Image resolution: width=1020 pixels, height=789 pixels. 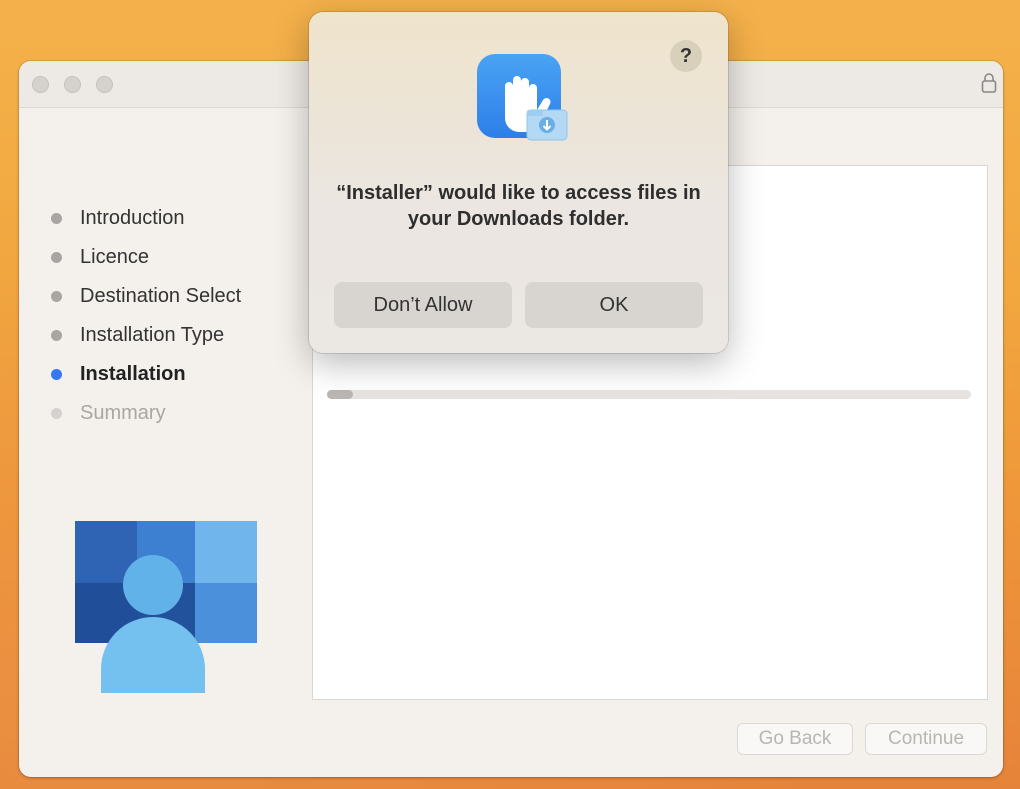 What do you see at coordinates (152, 335) in the screenshot?
I see `step-label: Installation Type` at bounding box center [152, 335].